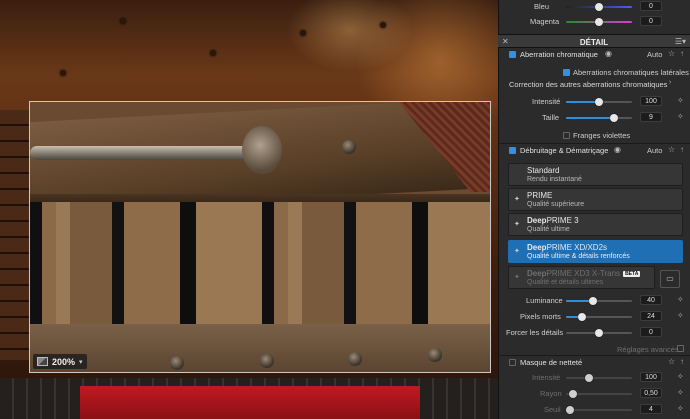  What do you see at coordinates (566, 72) in the screenshot?
I see `lateral-checkbox` at bounding box center [566, 72].